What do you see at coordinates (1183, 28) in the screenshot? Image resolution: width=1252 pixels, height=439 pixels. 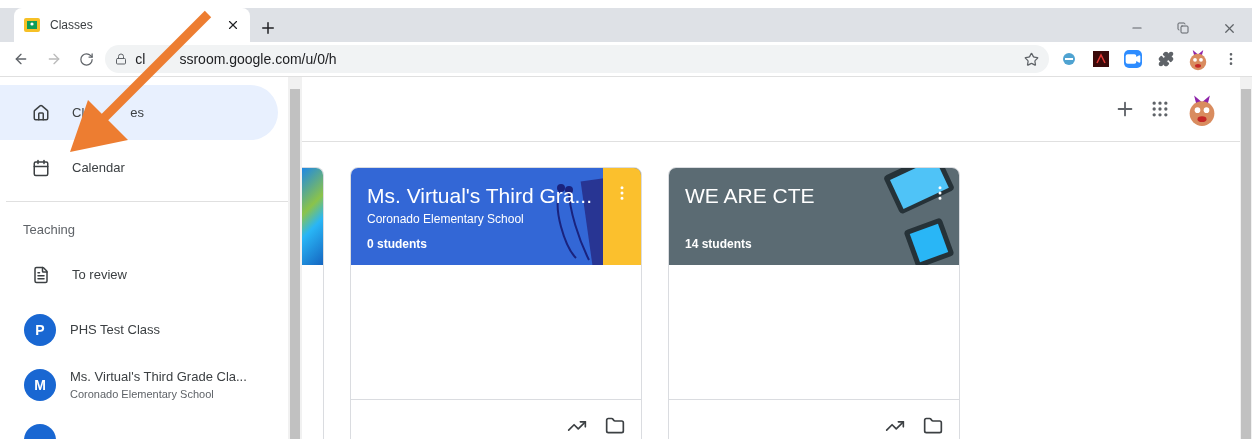 I see `restore-icon` at bounding box center [1183, 28].